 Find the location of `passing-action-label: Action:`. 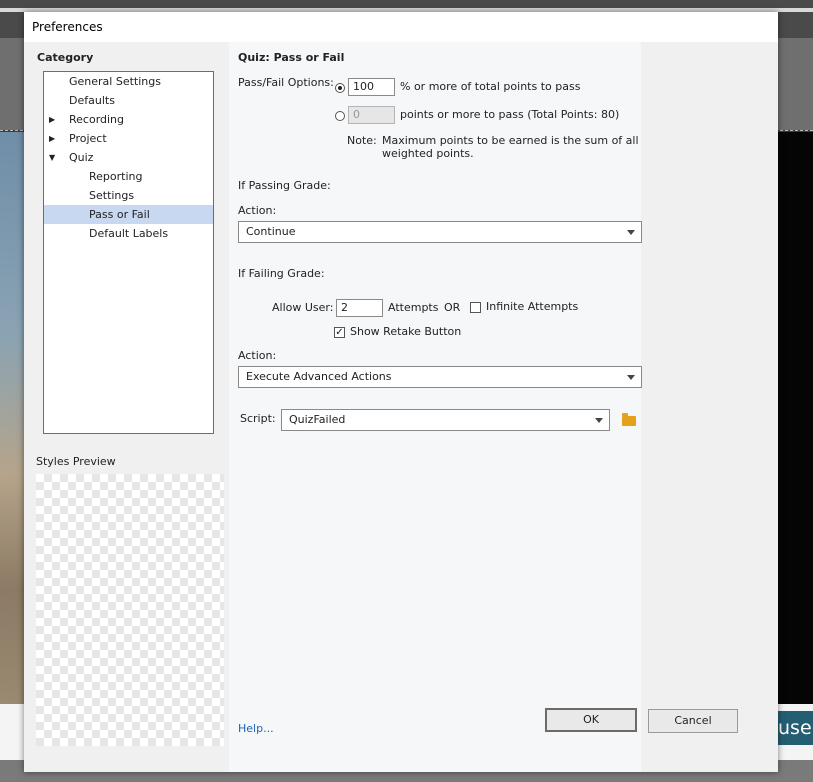

passing-action-label: Action: is located at coordinates (257, 210).